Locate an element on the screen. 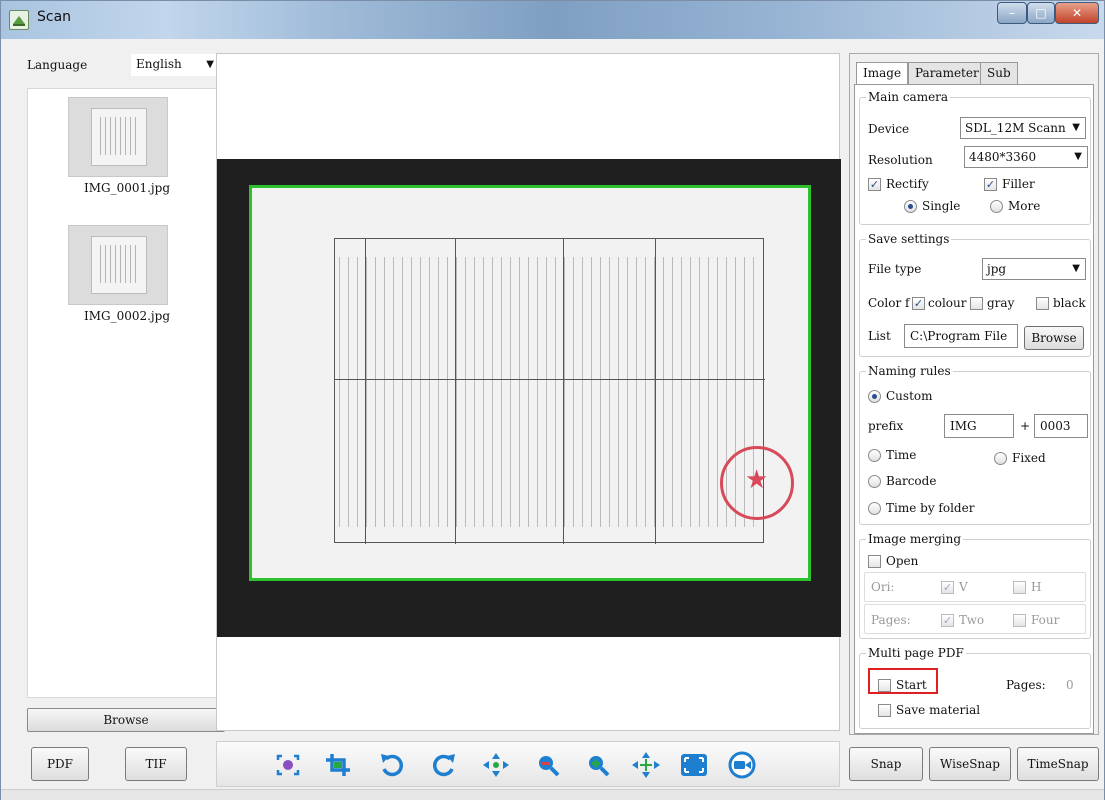 The width and height of the screenshot is (1105, 800). rectify-label: Rectify is located at coordinates (907, 184).